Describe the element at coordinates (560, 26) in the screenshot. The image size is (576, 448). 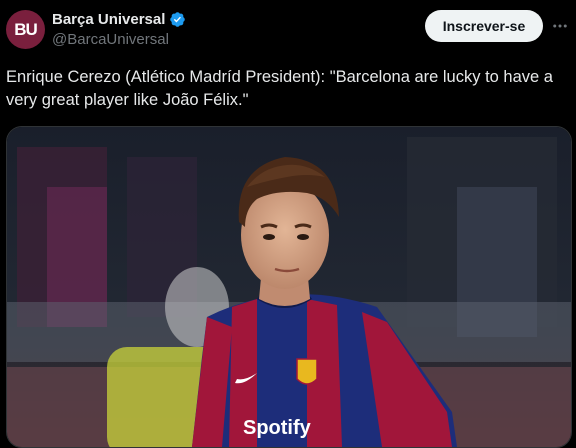
I see `ellipsis-icon` at that location.